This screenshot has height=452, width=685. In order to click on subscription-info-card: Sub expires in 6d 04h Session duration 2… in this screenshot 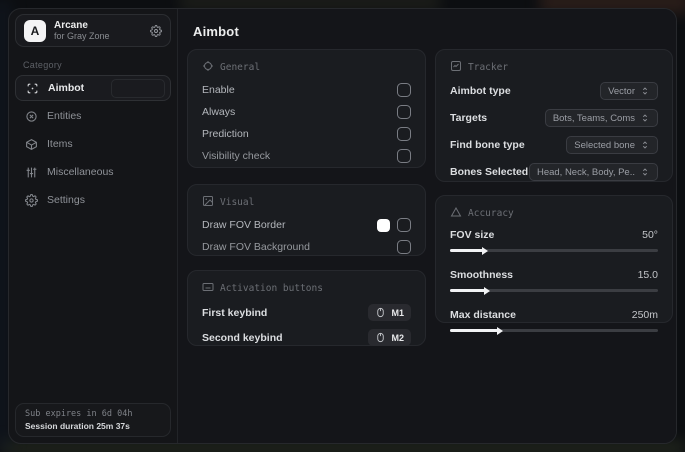, I will do `click(93, 420)`.